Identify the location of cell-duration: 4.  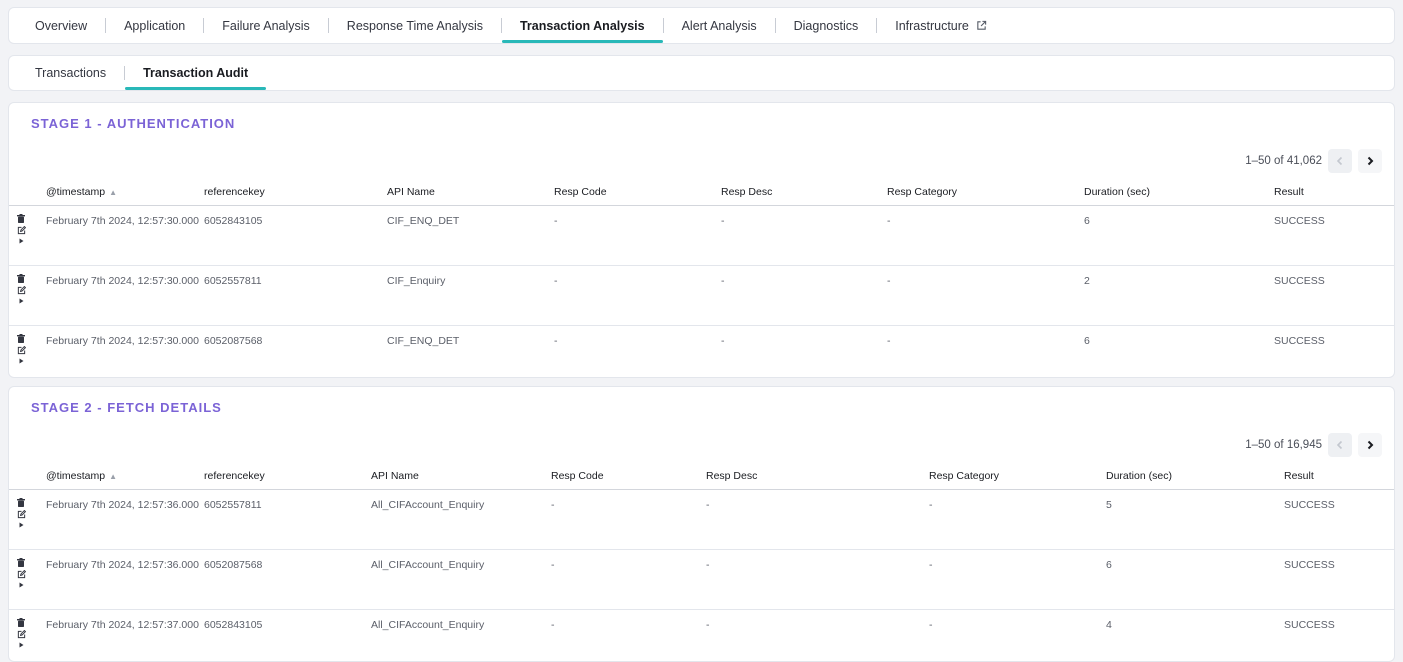
(1109, 625).